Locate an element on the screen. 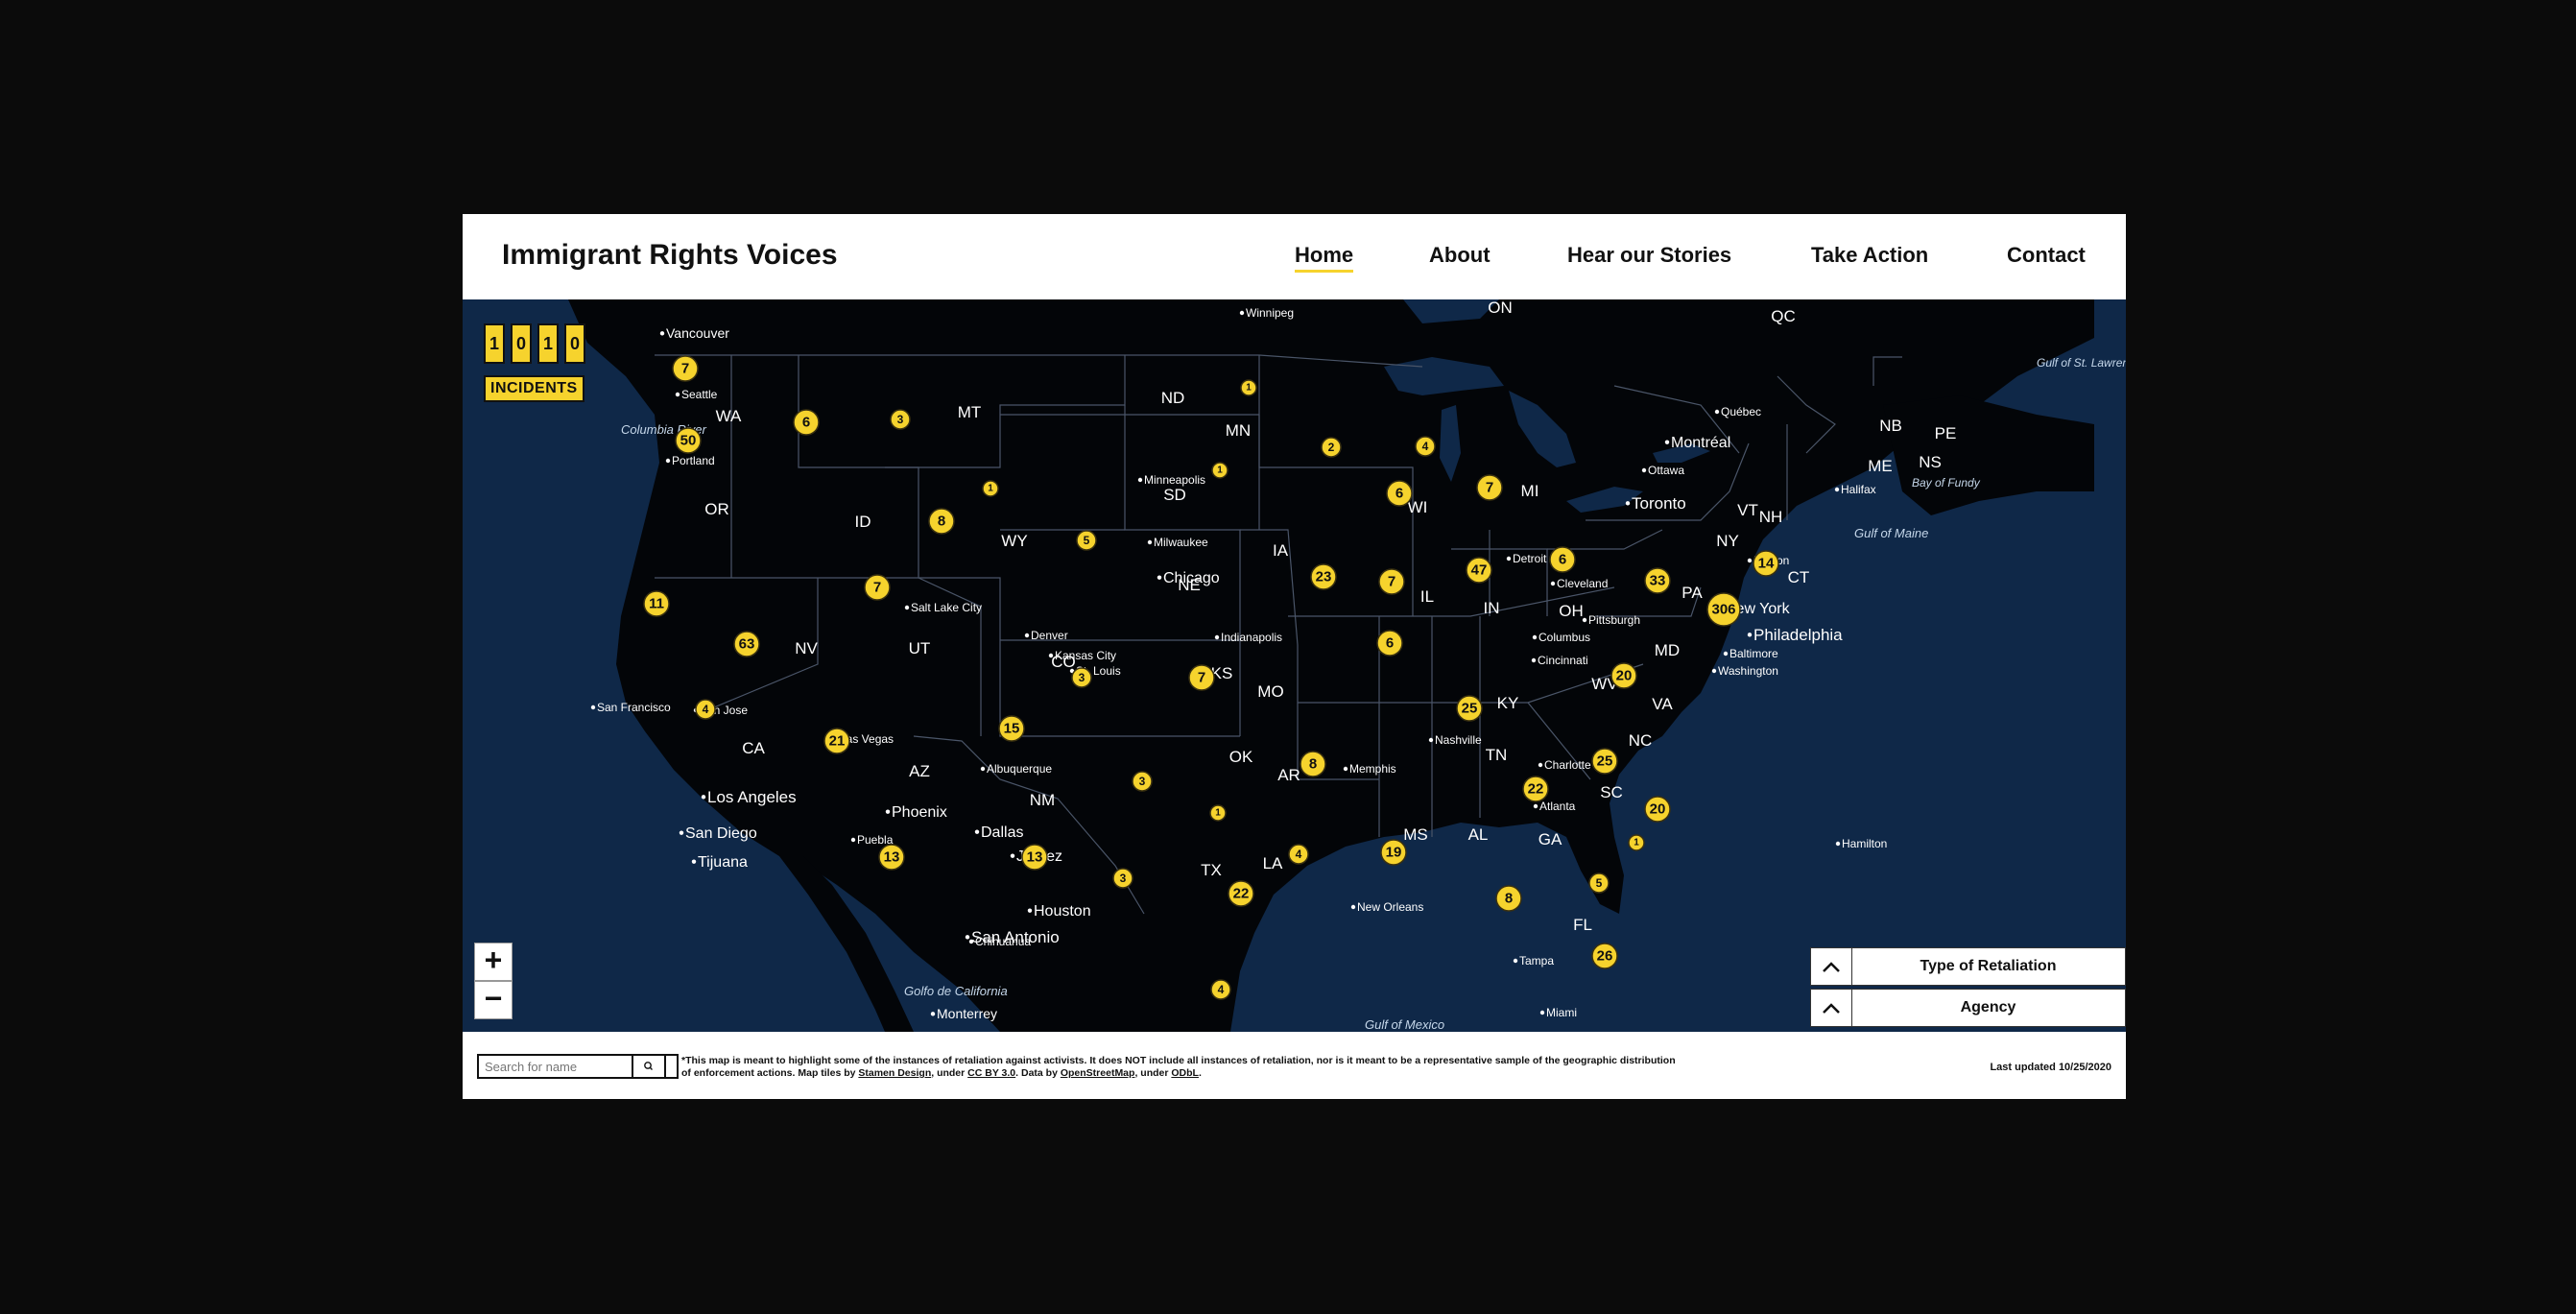 The width and height of the screenshot is (2576, 1314). zoom-in-button: + is located at coordinates (493, 962).